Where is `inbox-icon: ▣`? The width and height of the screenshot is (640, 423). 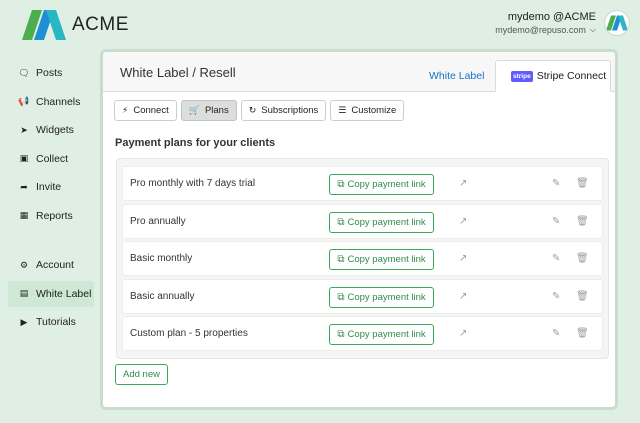 inbox-icon: ▣ is located at coordinates (24, 158).